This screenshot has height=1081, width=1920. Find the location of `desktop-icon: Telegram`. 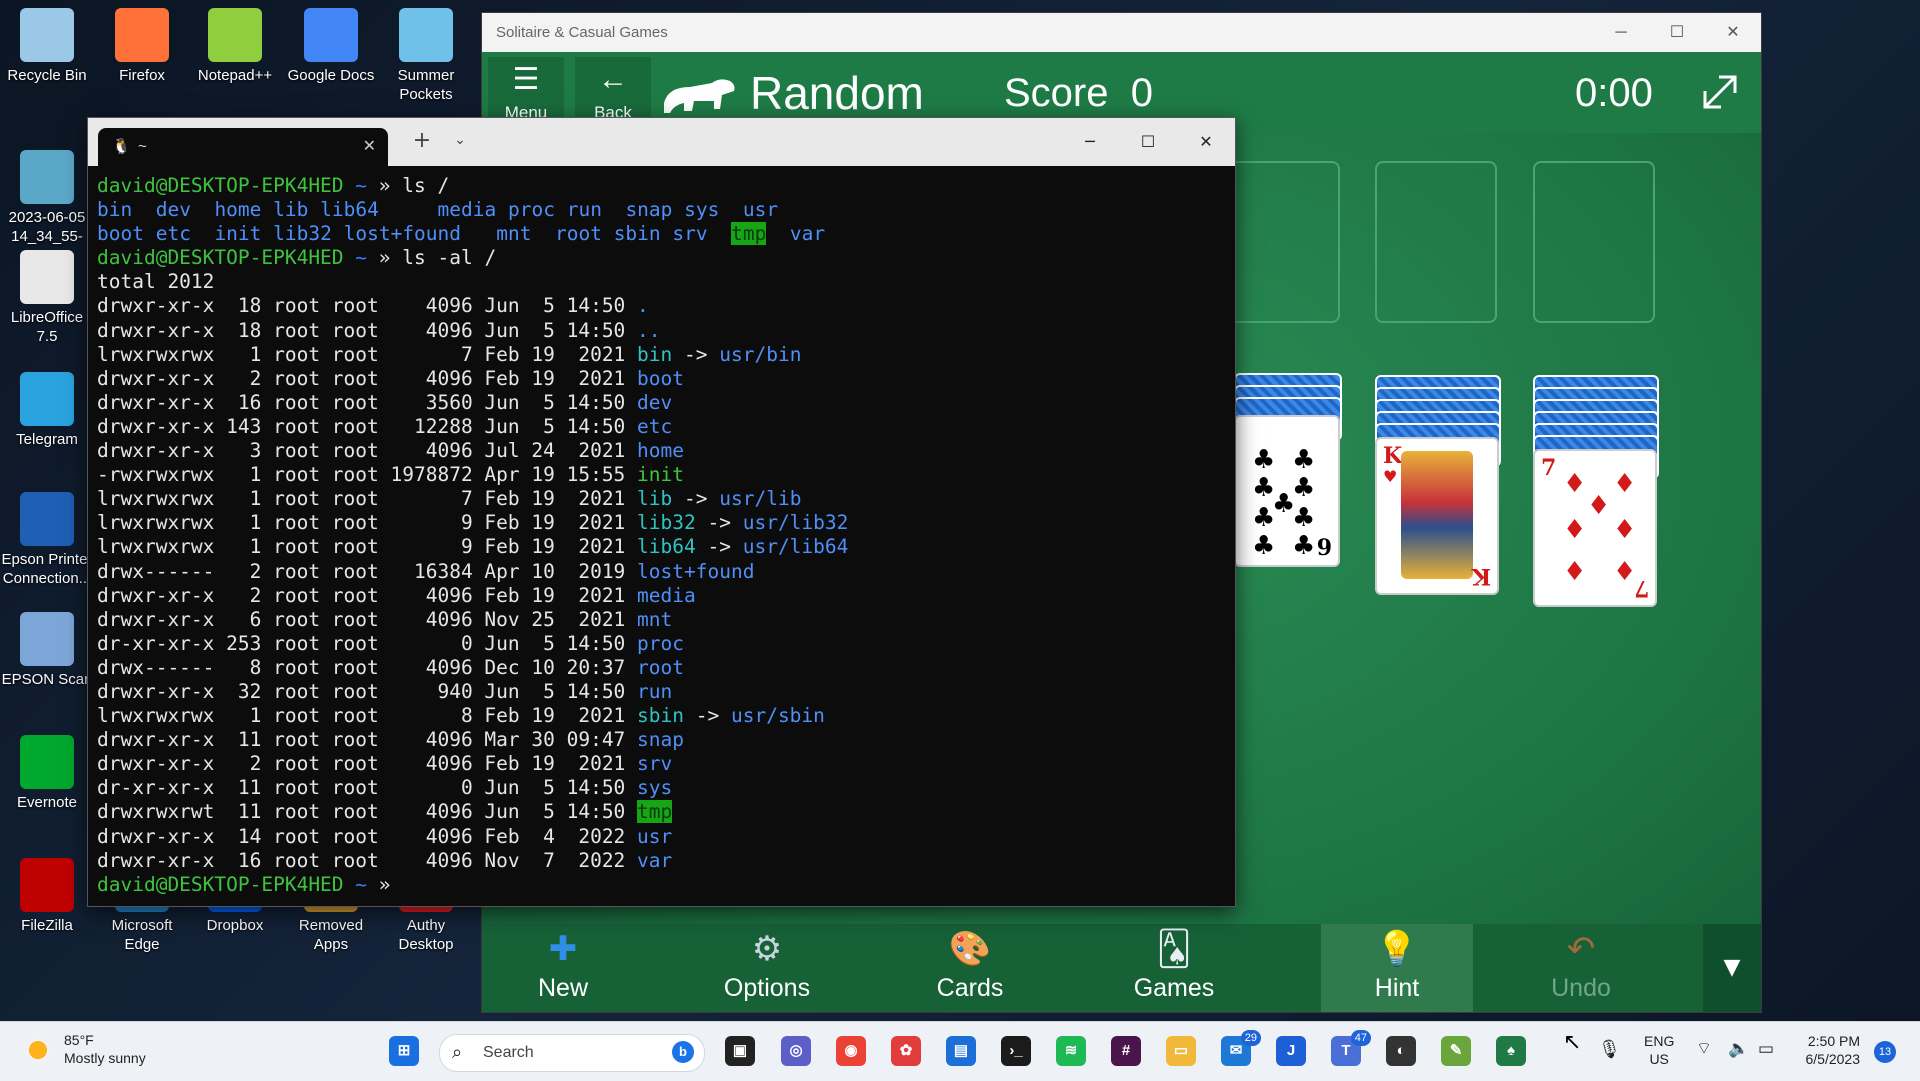

desktop-icon: Telegram is located at coordinates (47, 410).